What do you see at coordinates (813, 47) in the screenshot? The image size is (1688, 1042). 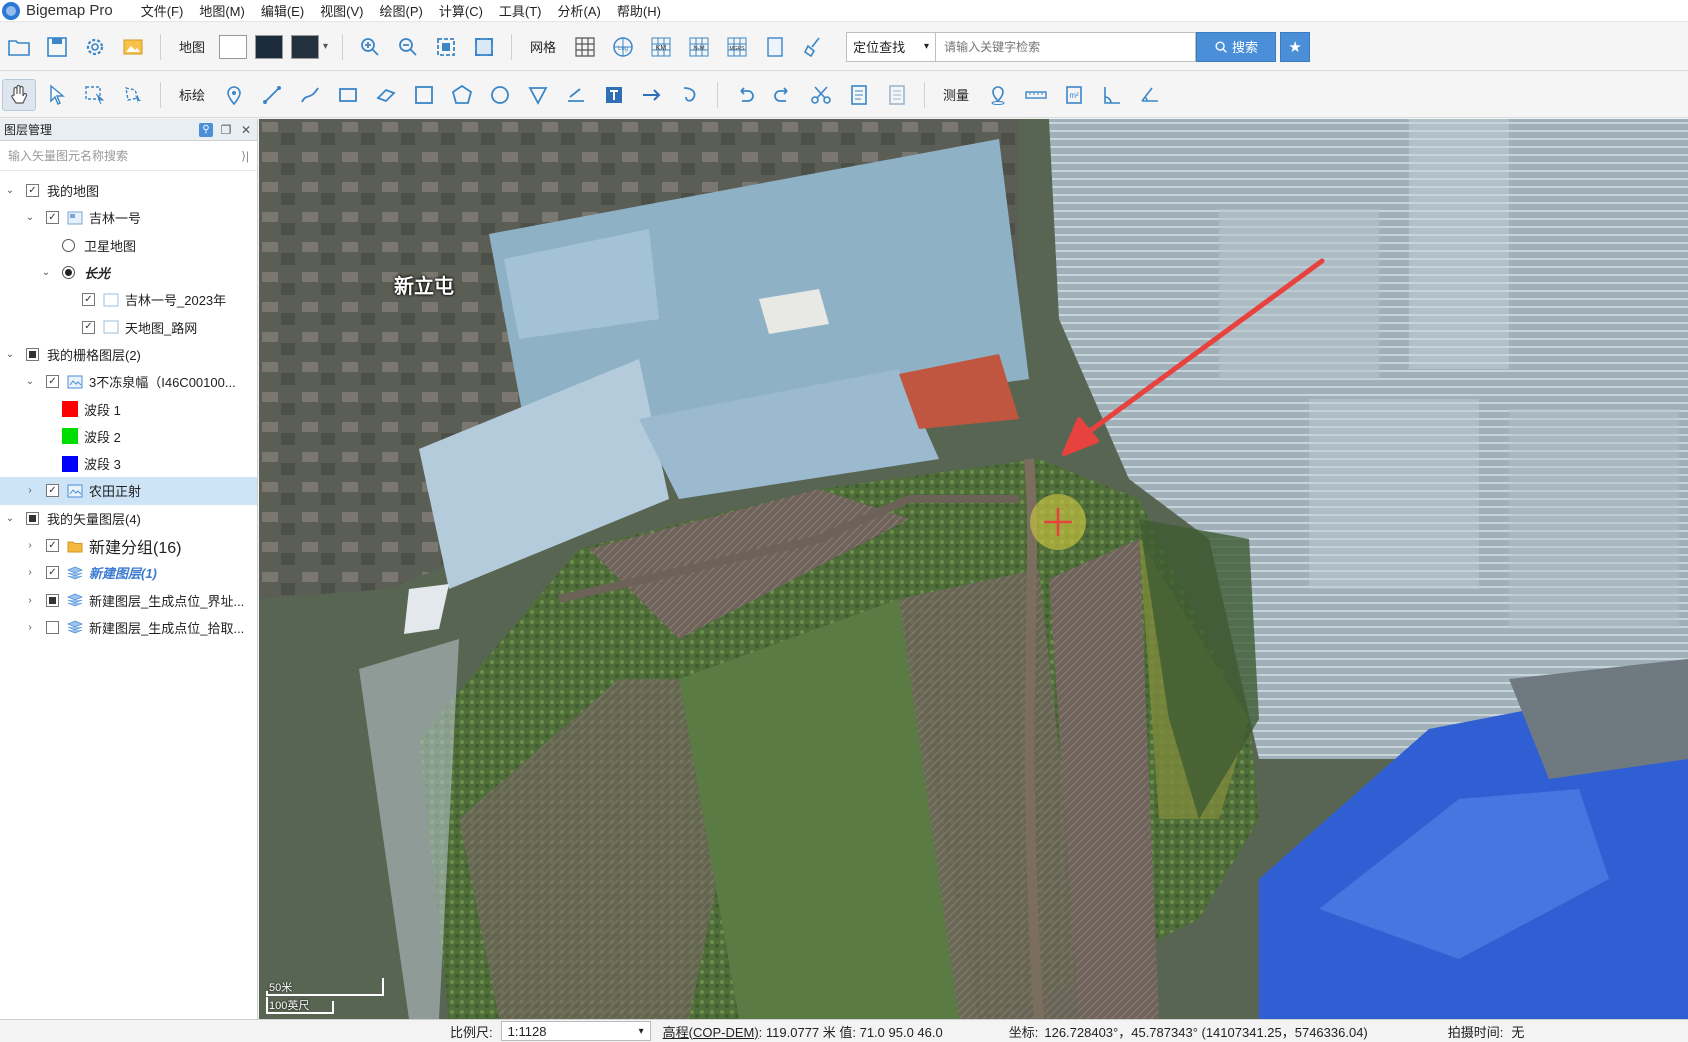 I see `clear-button` at bounding box center [813, 47].